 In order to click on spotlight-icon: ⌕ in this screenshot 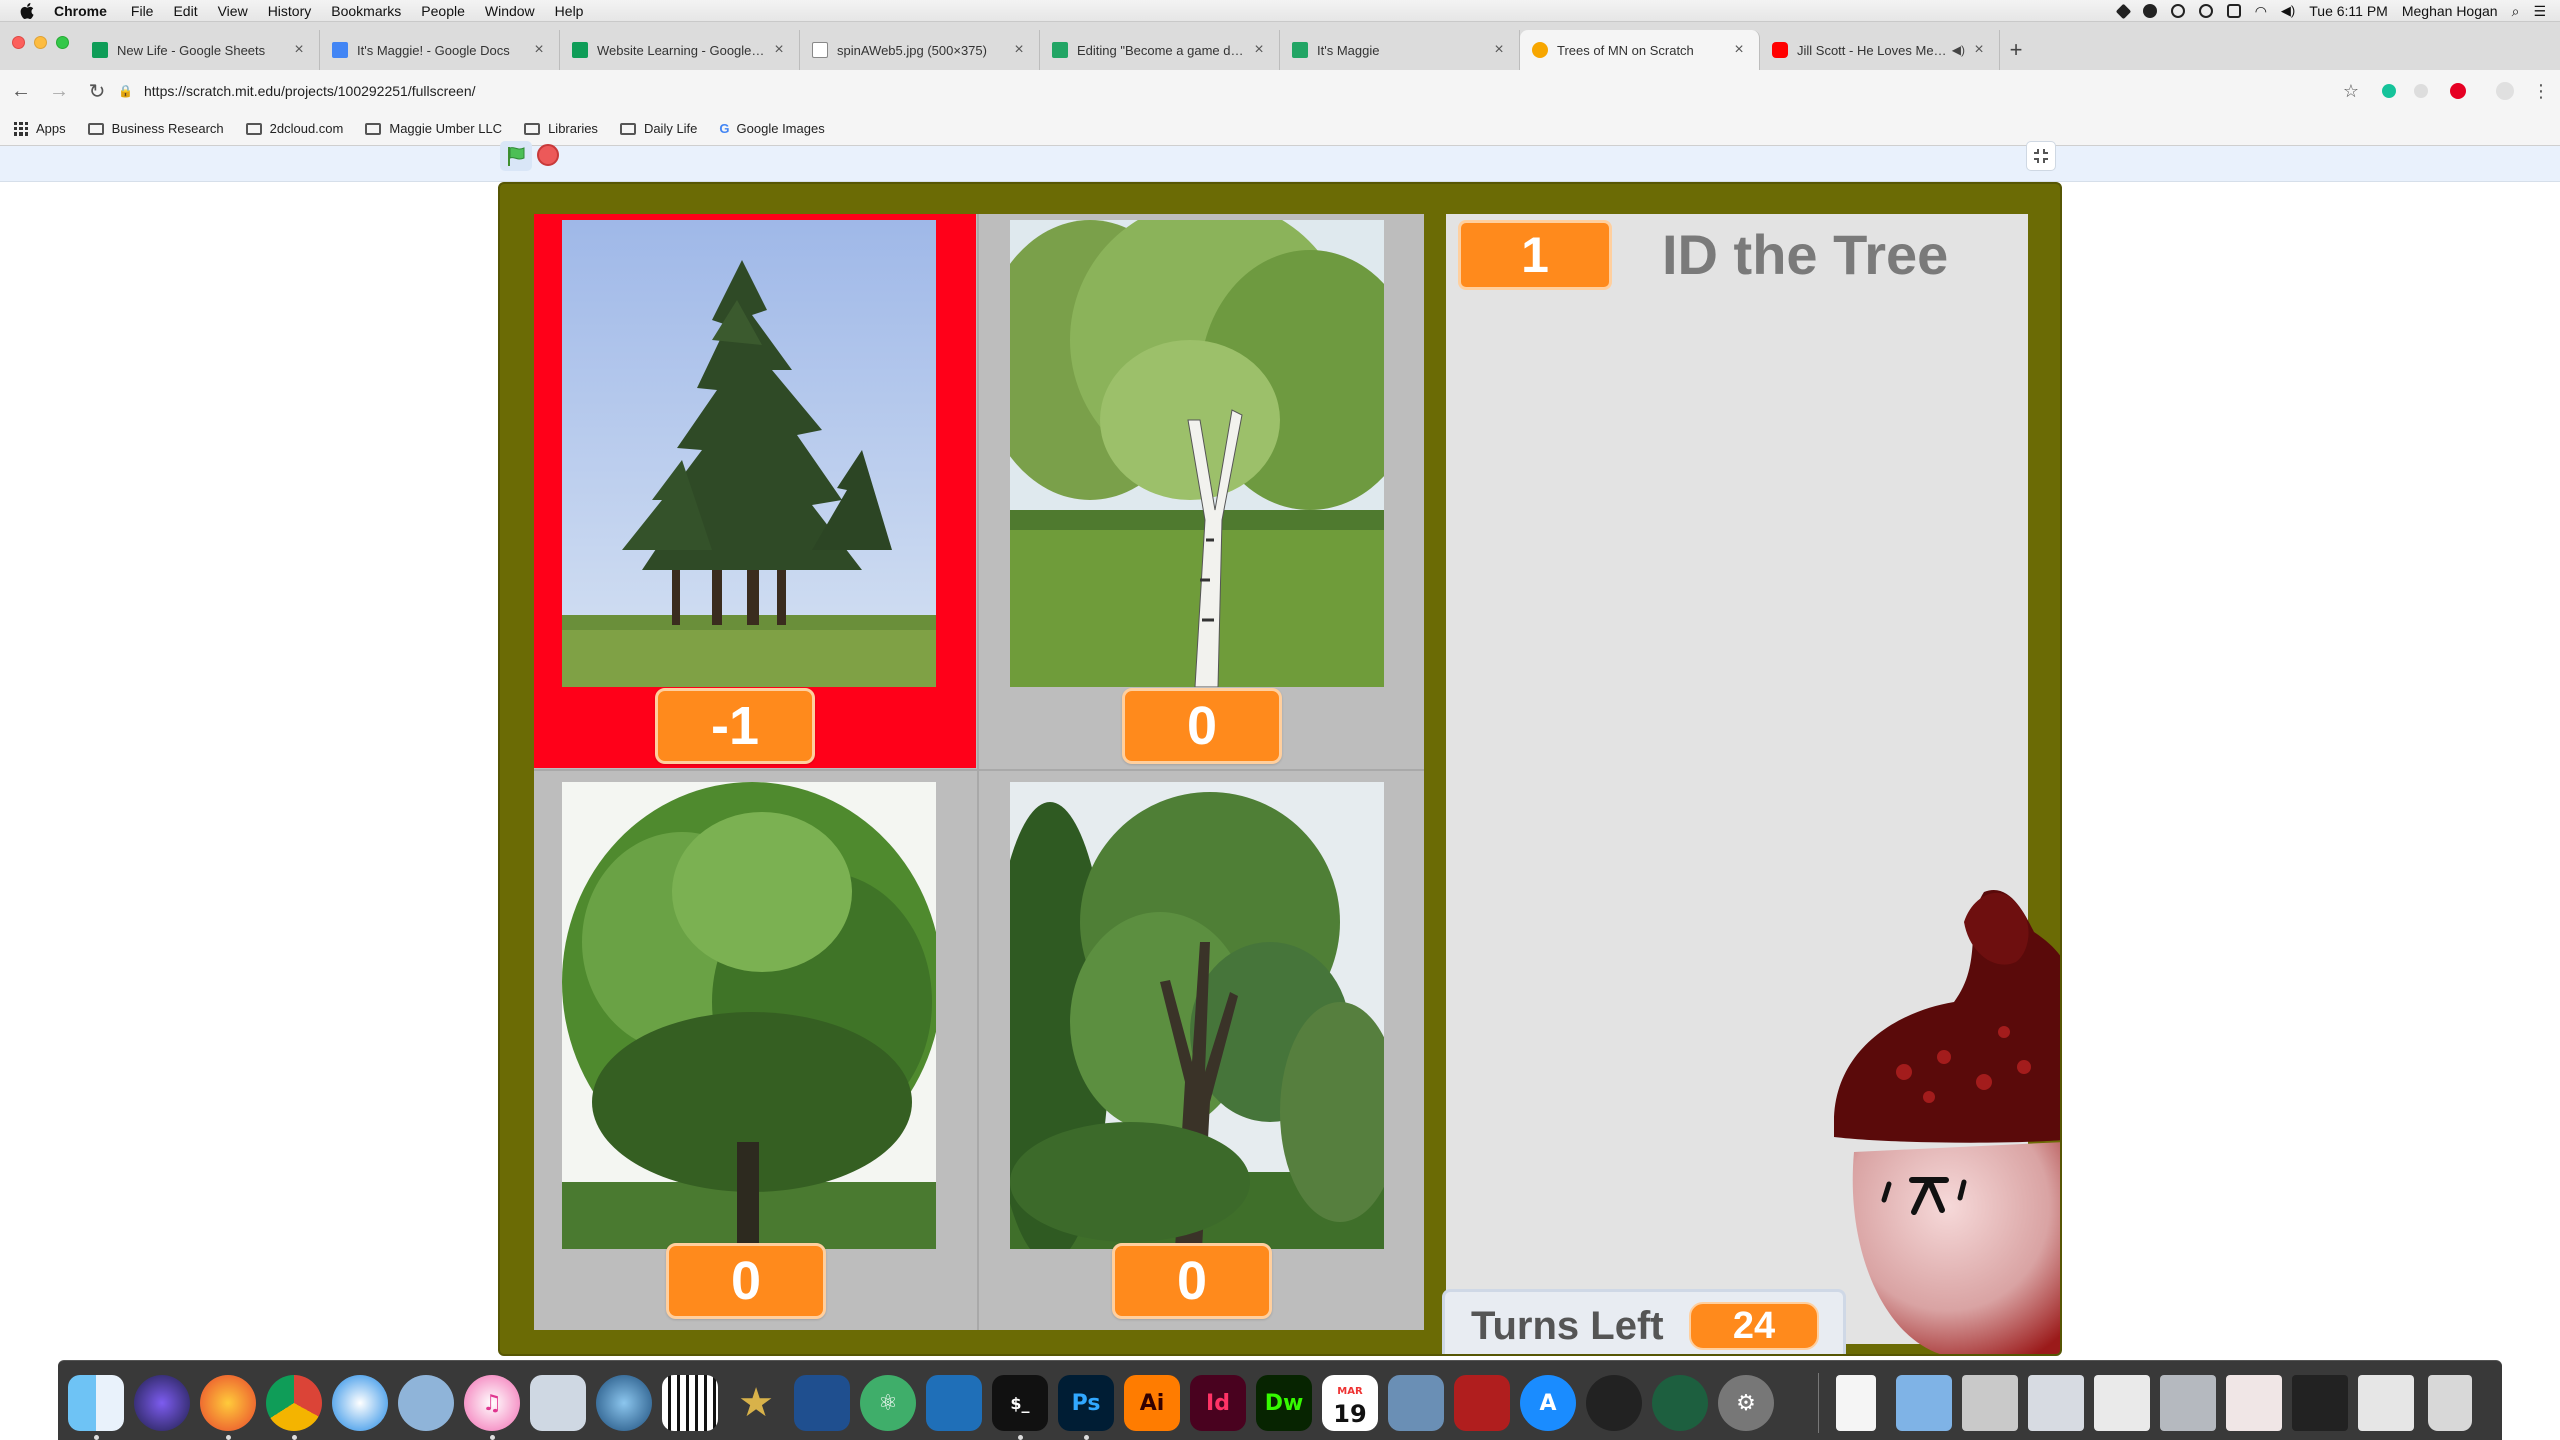, I will do `click(2516, 11)`.